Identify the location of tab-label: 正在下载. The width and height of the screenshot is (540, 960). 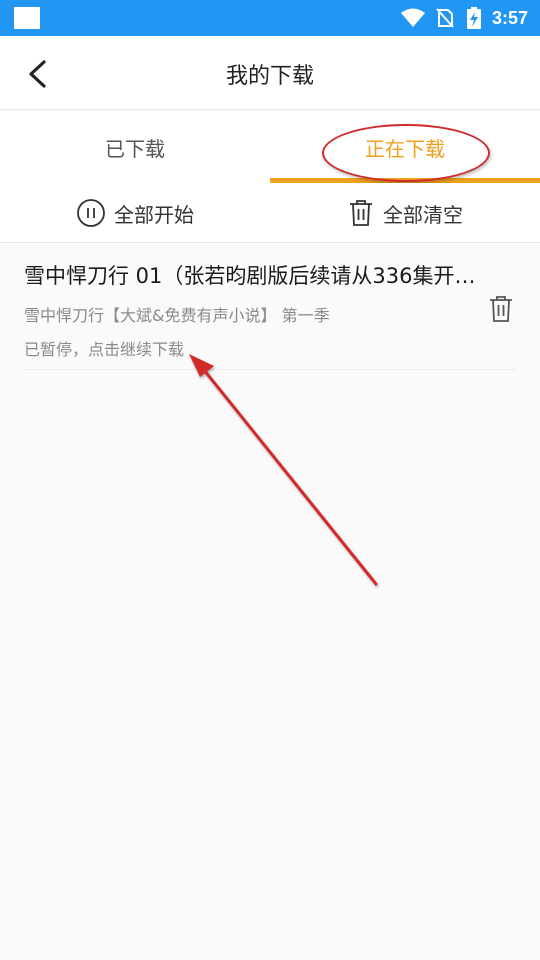
(405, 148).